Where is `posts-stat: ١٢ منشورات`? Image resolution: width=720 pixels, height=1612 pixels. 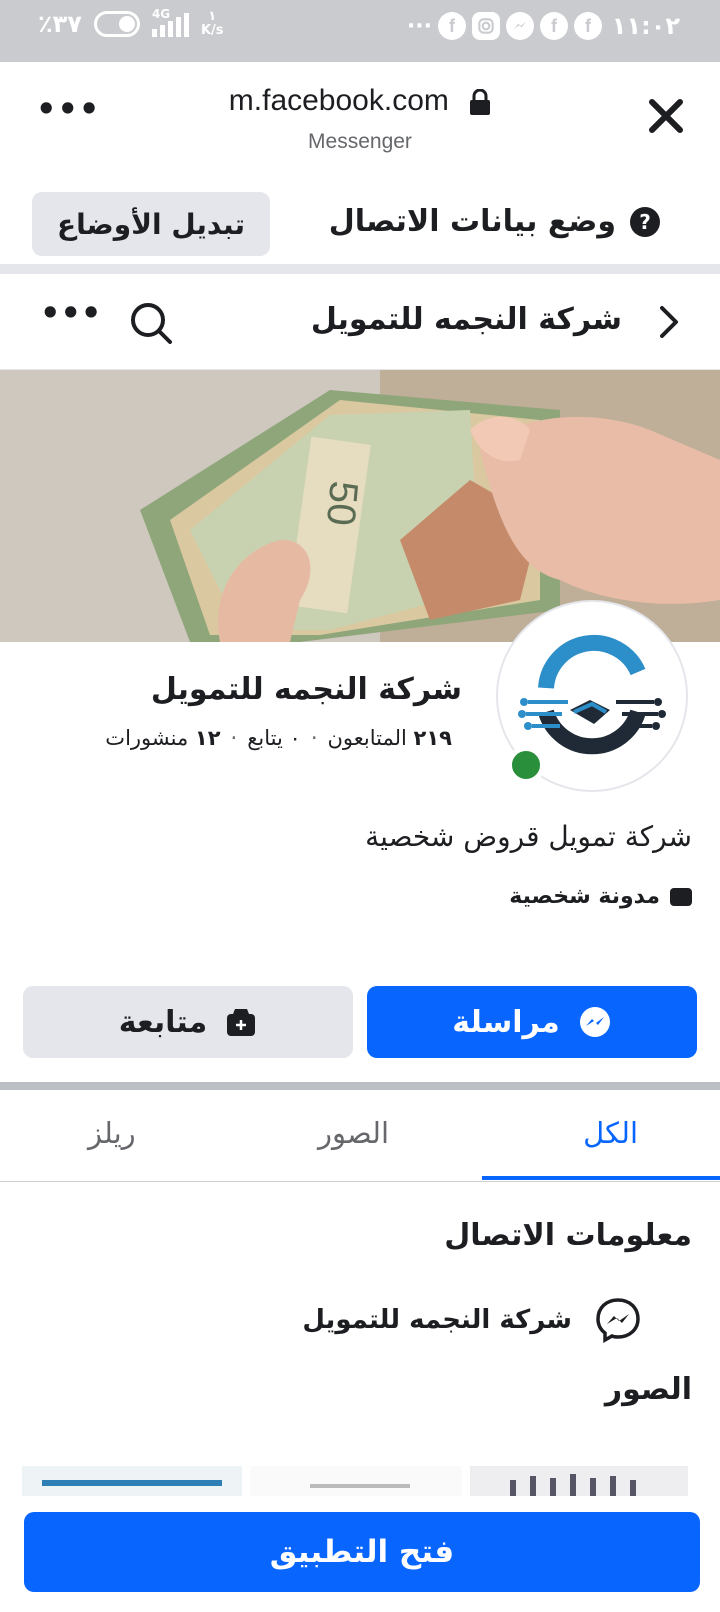
posts-stat: ١٢ منشورات is located at coordinates (162, 738).